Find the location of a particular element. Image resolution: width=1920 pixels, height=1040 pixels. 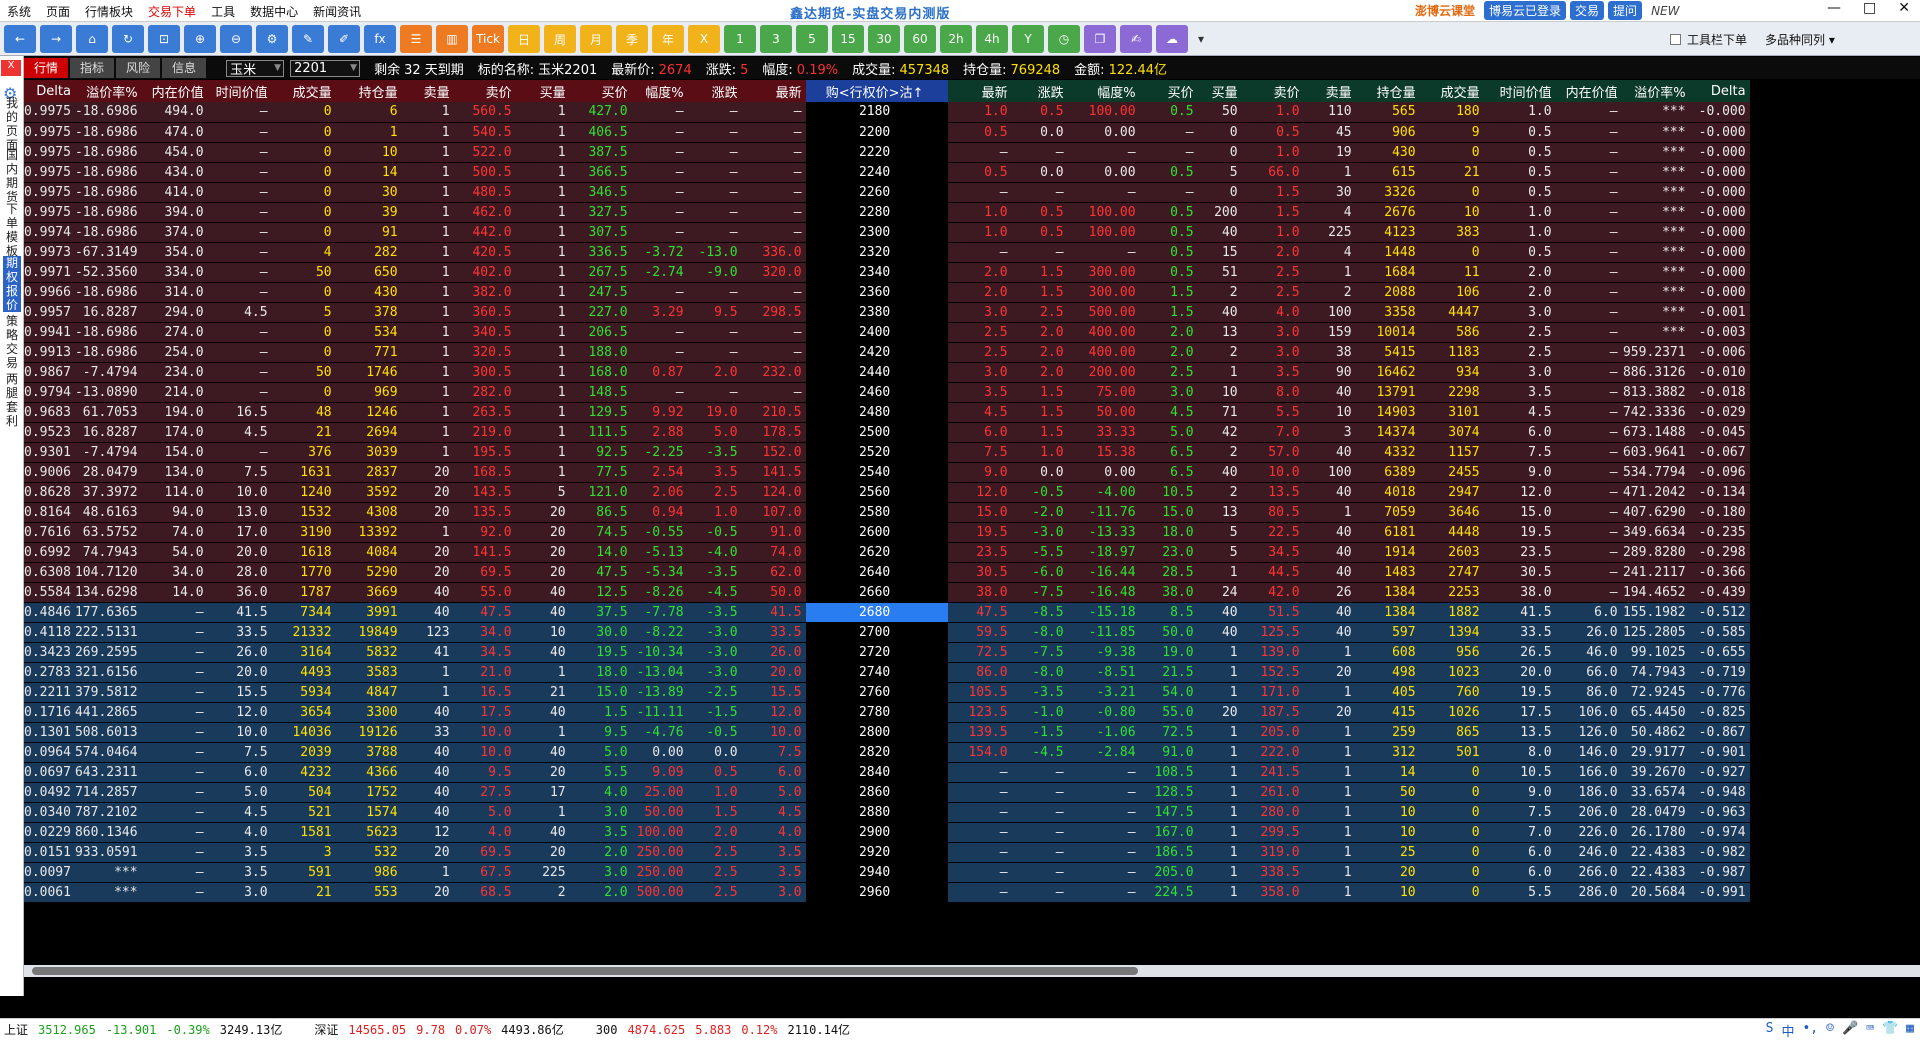

call-cell: 232.0 is located at coordinates (773, 372).